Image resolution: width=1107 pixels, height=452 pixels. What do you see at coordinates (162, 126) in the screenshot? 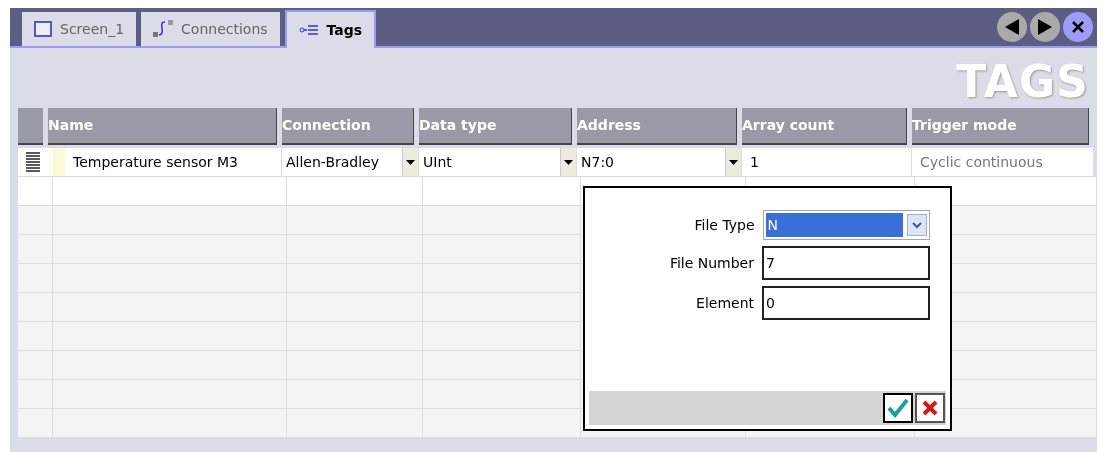
I see `column-header: Name` at bounding box center [162, 126].